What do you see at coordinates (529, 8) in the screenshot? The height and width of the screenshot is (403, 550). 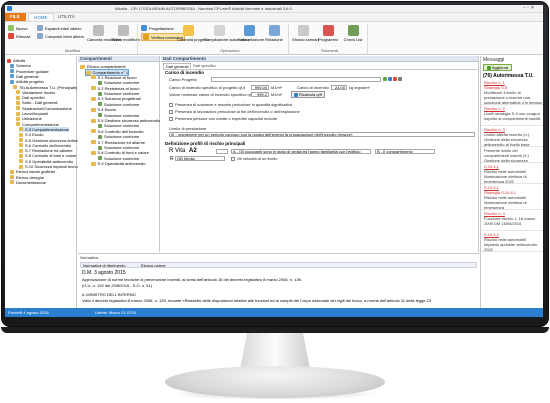 I see `window-controls-icon: – ▫ ✕` at bounding box center [529, 8].